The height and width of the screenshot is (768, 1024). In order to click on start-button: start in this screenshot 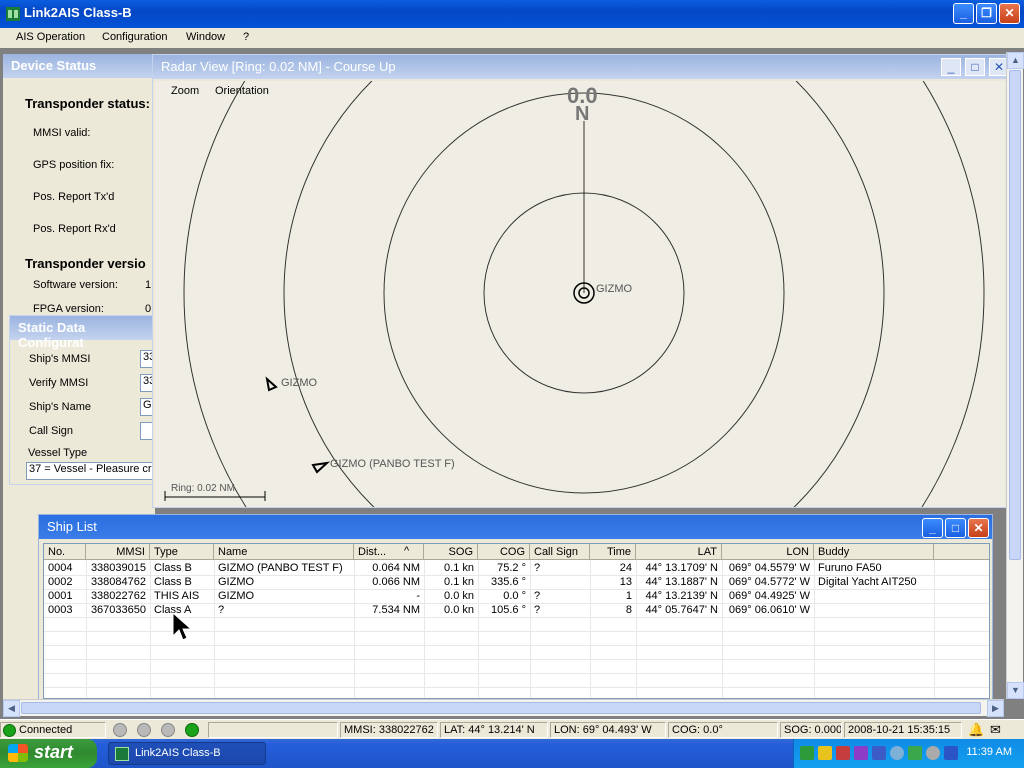, I will do `click(48, 753)`.